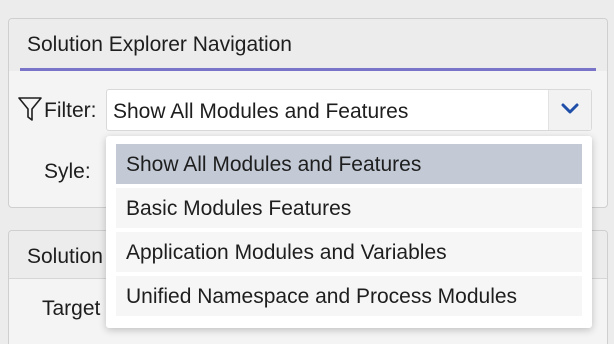 This screenshot has width=614, height=344. I want to click on panel-title: Solution Explorer Navigation, so click(159, 44).